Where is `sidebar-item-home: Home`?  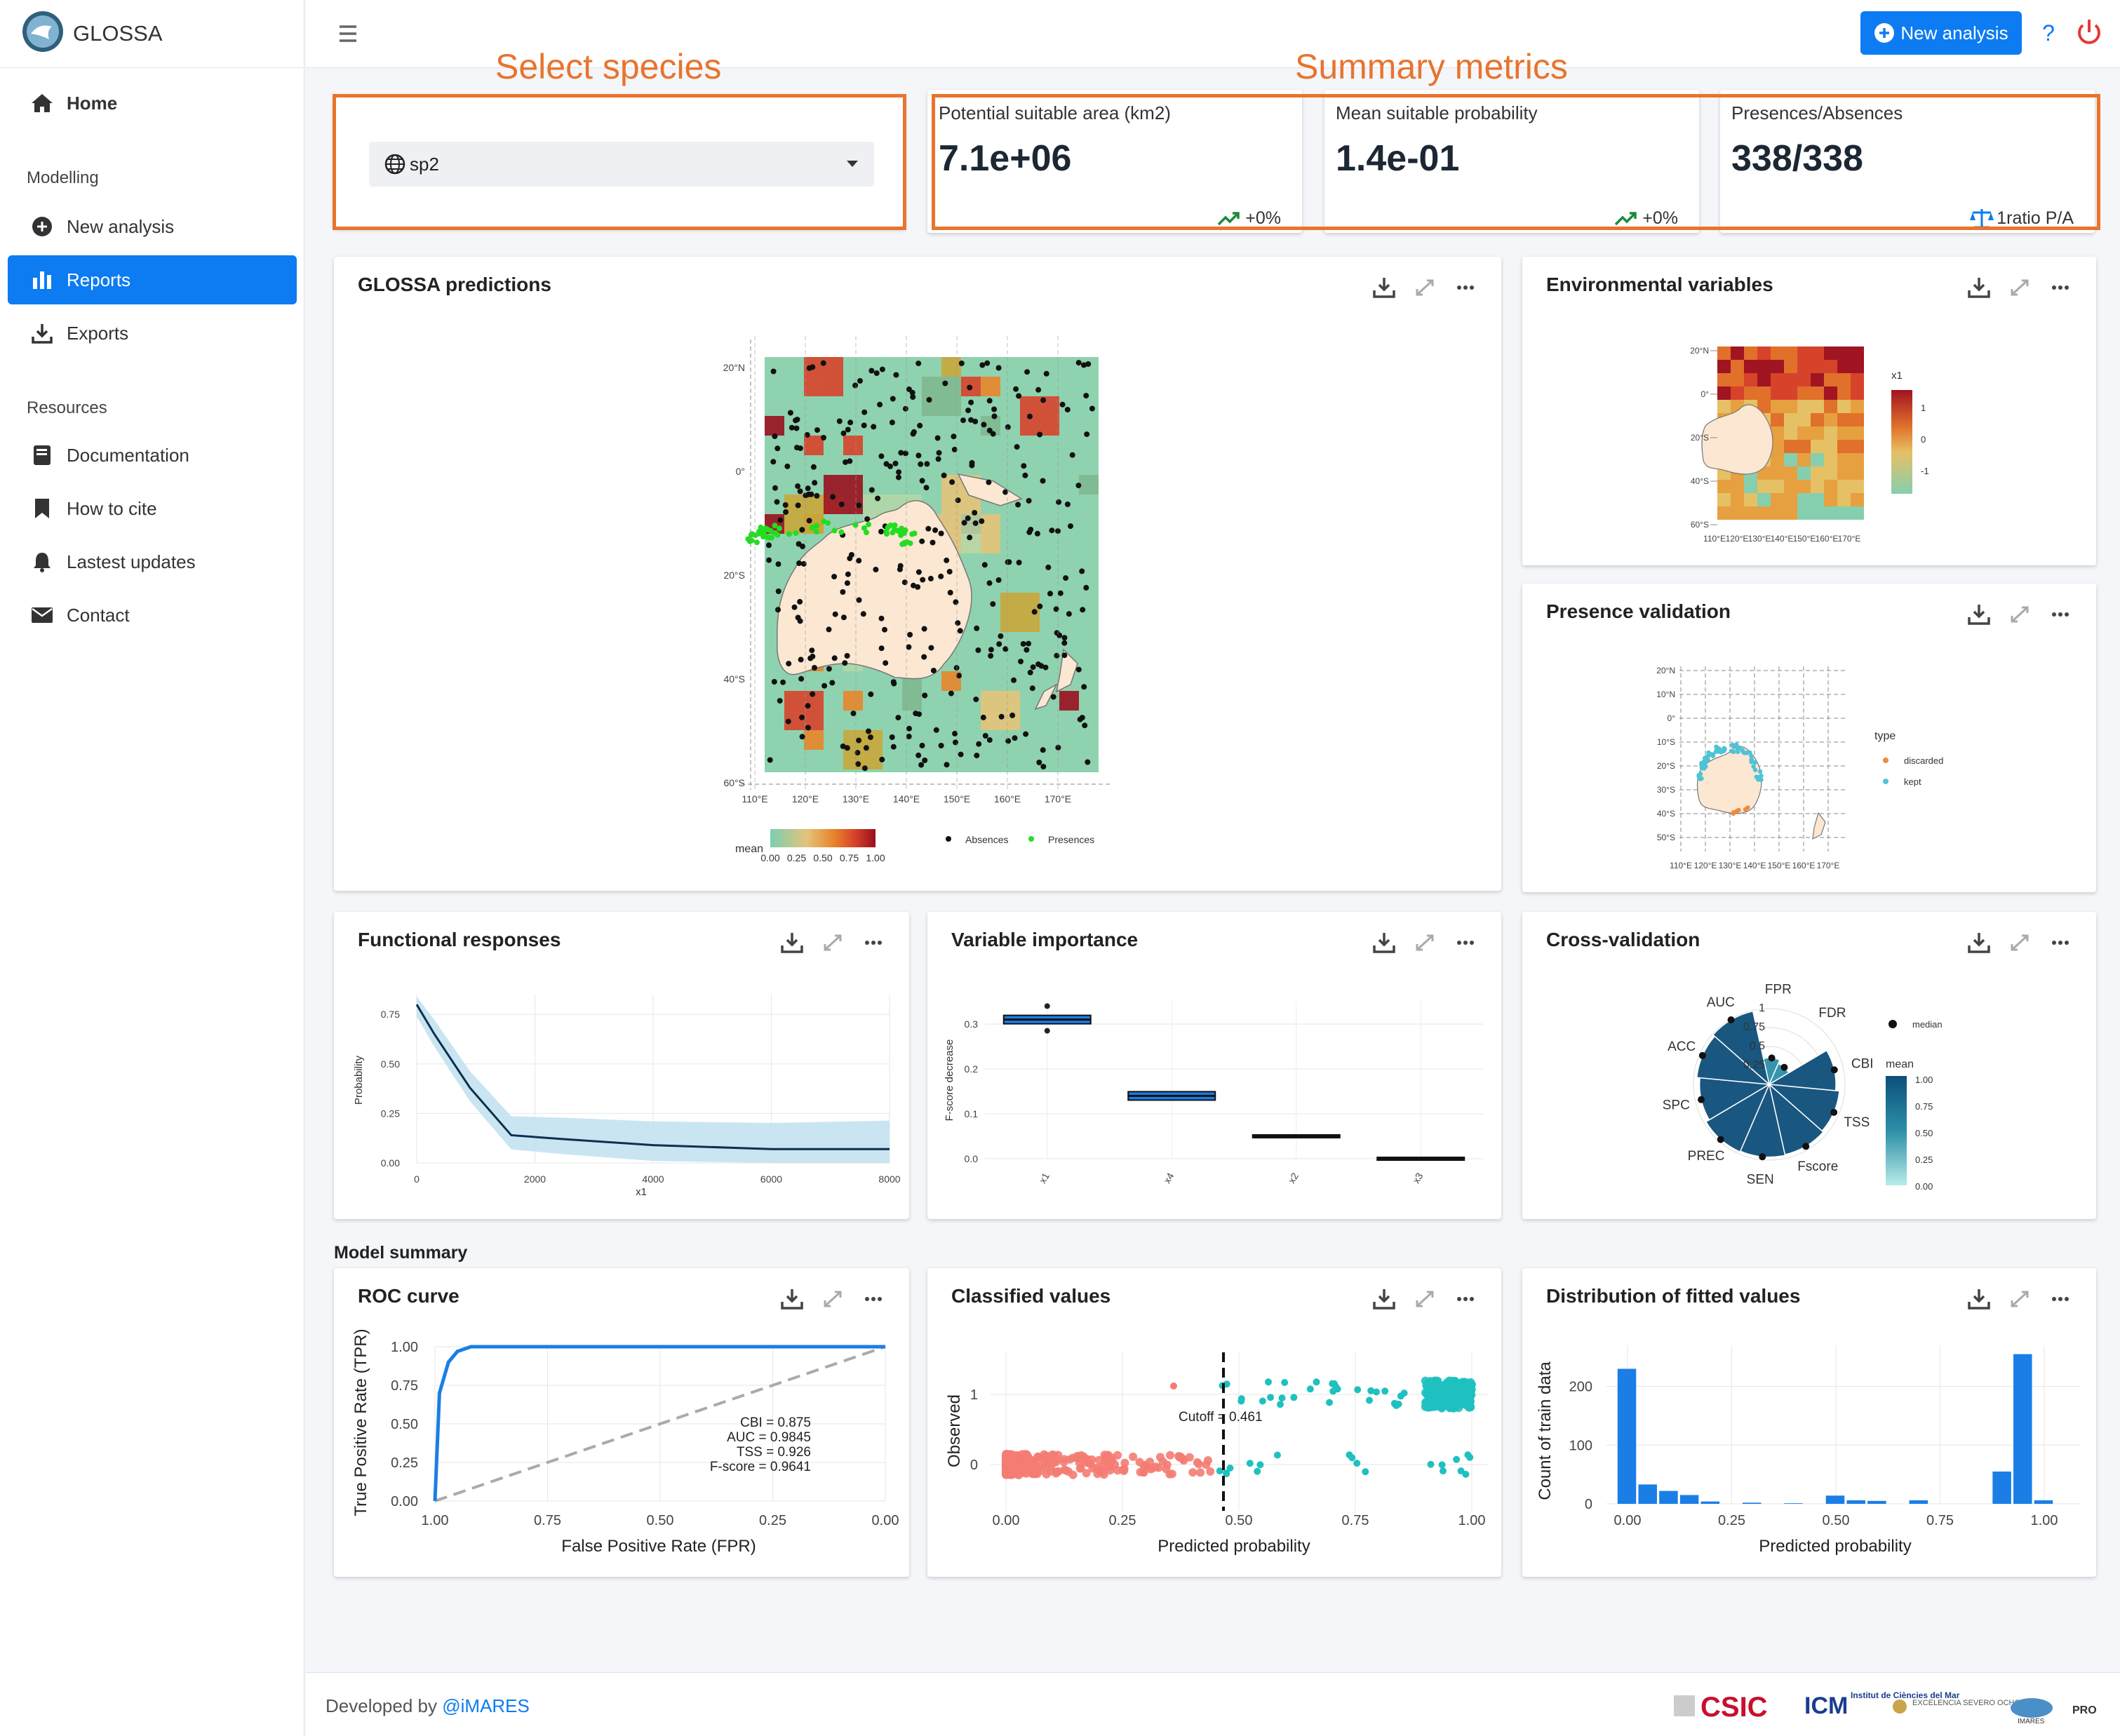 sidebar-item-home: Home is located at coordinates (152, 103).